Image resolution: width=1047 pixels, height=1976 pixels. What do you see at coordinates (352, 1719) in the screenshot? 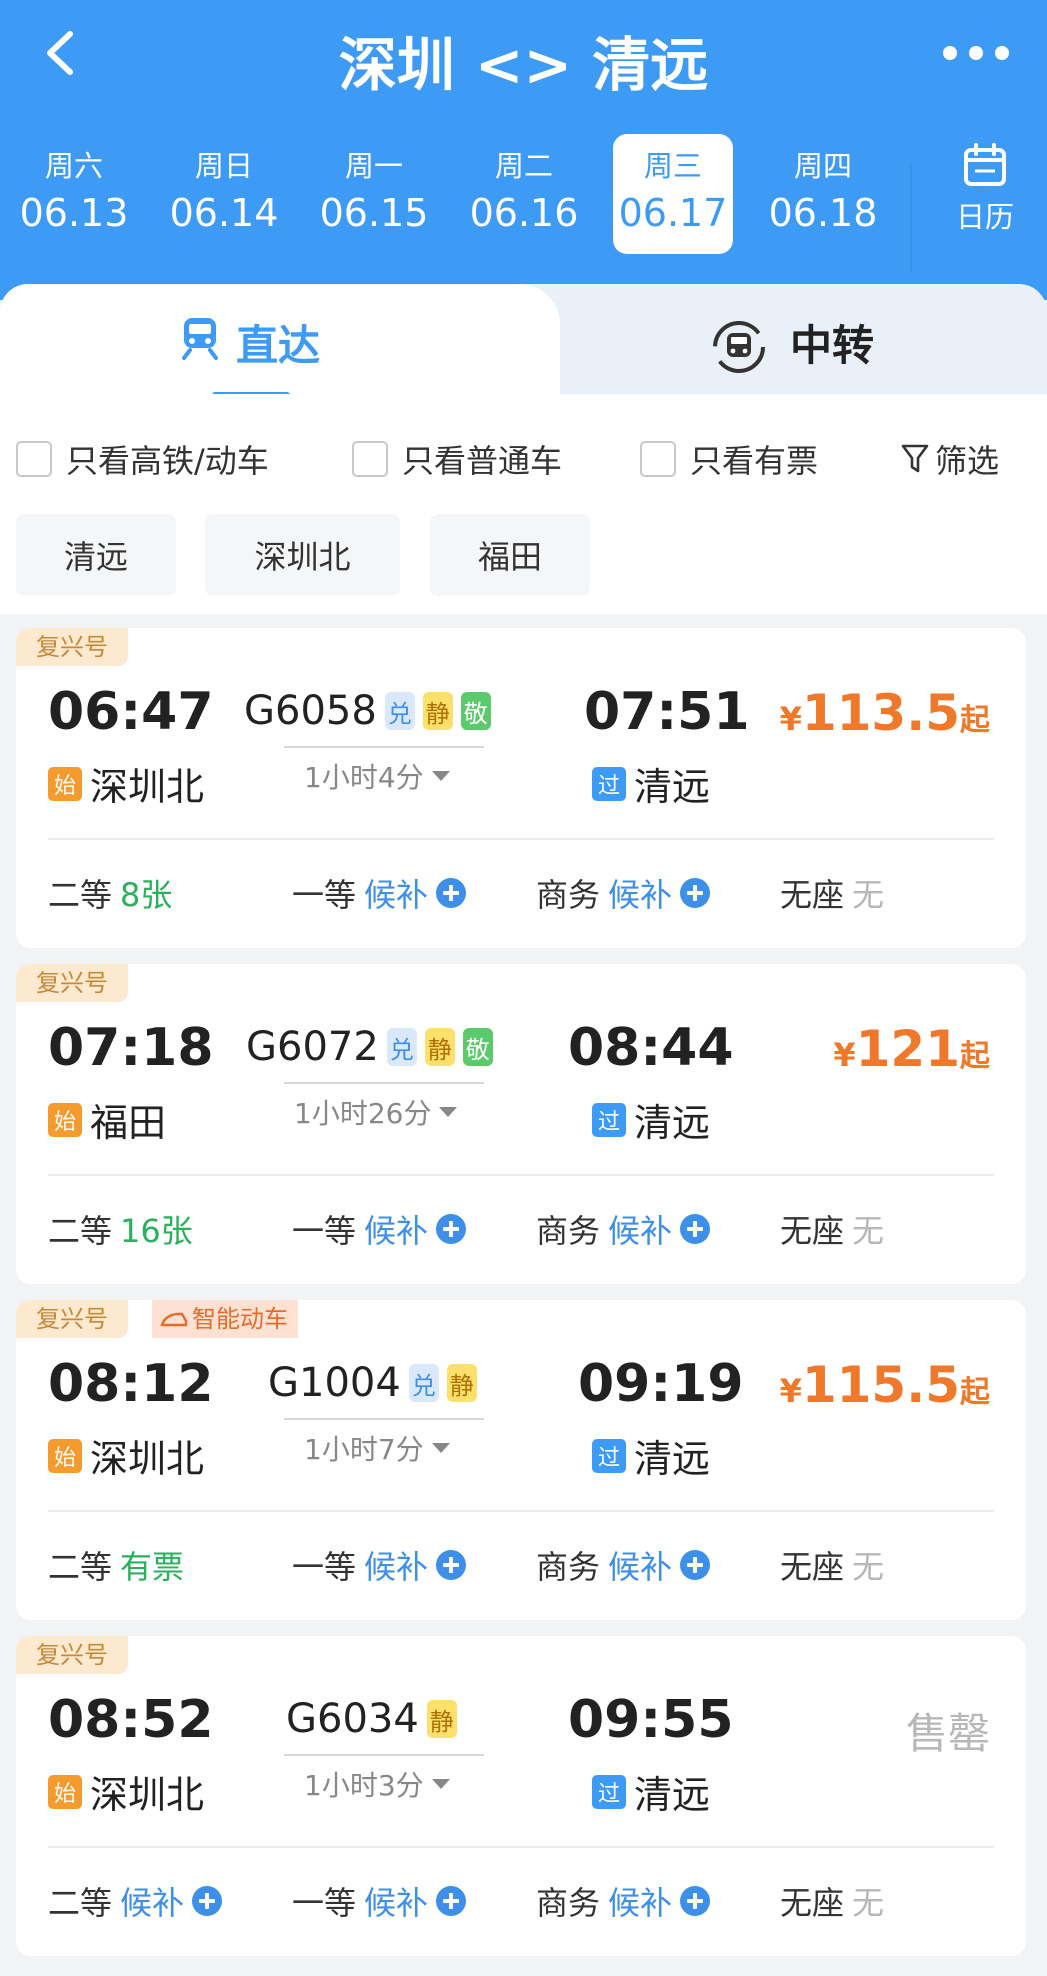
I see `train-number-text: G6034` at bounding box center [352, 1719].